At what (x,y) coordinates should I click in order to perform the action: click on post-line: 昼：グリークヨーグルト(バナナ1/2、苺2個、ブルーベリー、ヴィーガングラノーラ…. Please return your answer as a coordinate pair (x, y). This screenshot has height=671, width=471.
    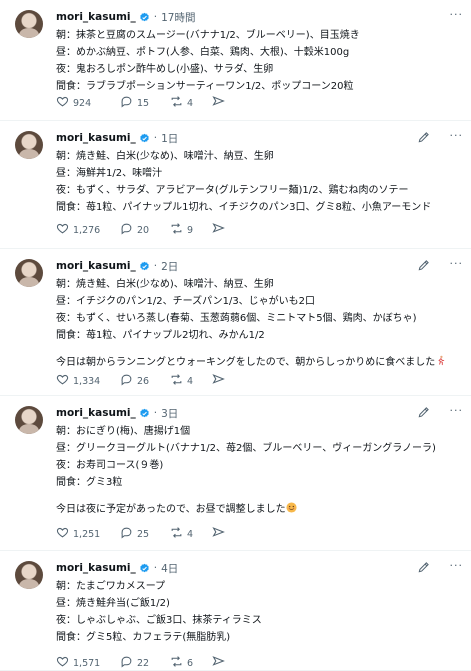
    Looking at the image, I should click on (246, 448).